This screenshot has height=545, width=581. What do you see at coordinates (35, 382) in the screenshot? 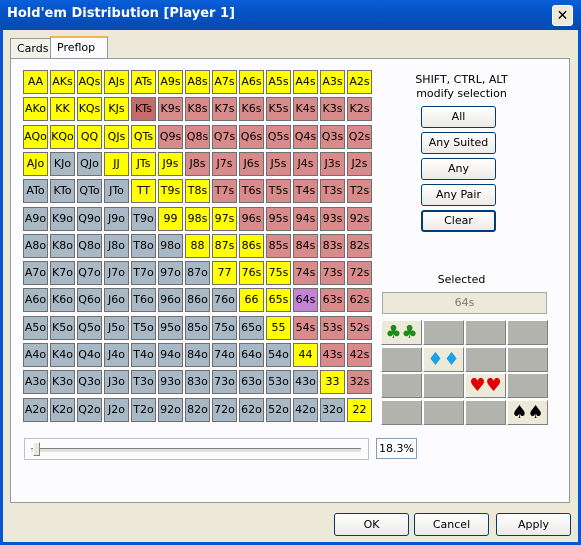
I see `hand-cell: A3o` at bounding box center [35, 382].